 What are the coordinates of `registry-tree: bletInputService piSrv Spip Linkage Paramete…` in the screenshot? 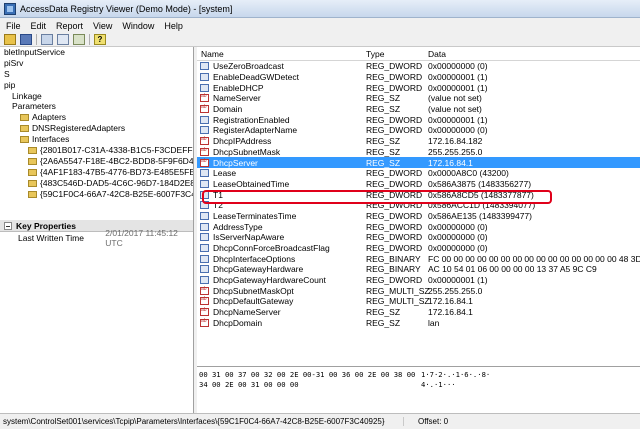 It's located at (97, 133).